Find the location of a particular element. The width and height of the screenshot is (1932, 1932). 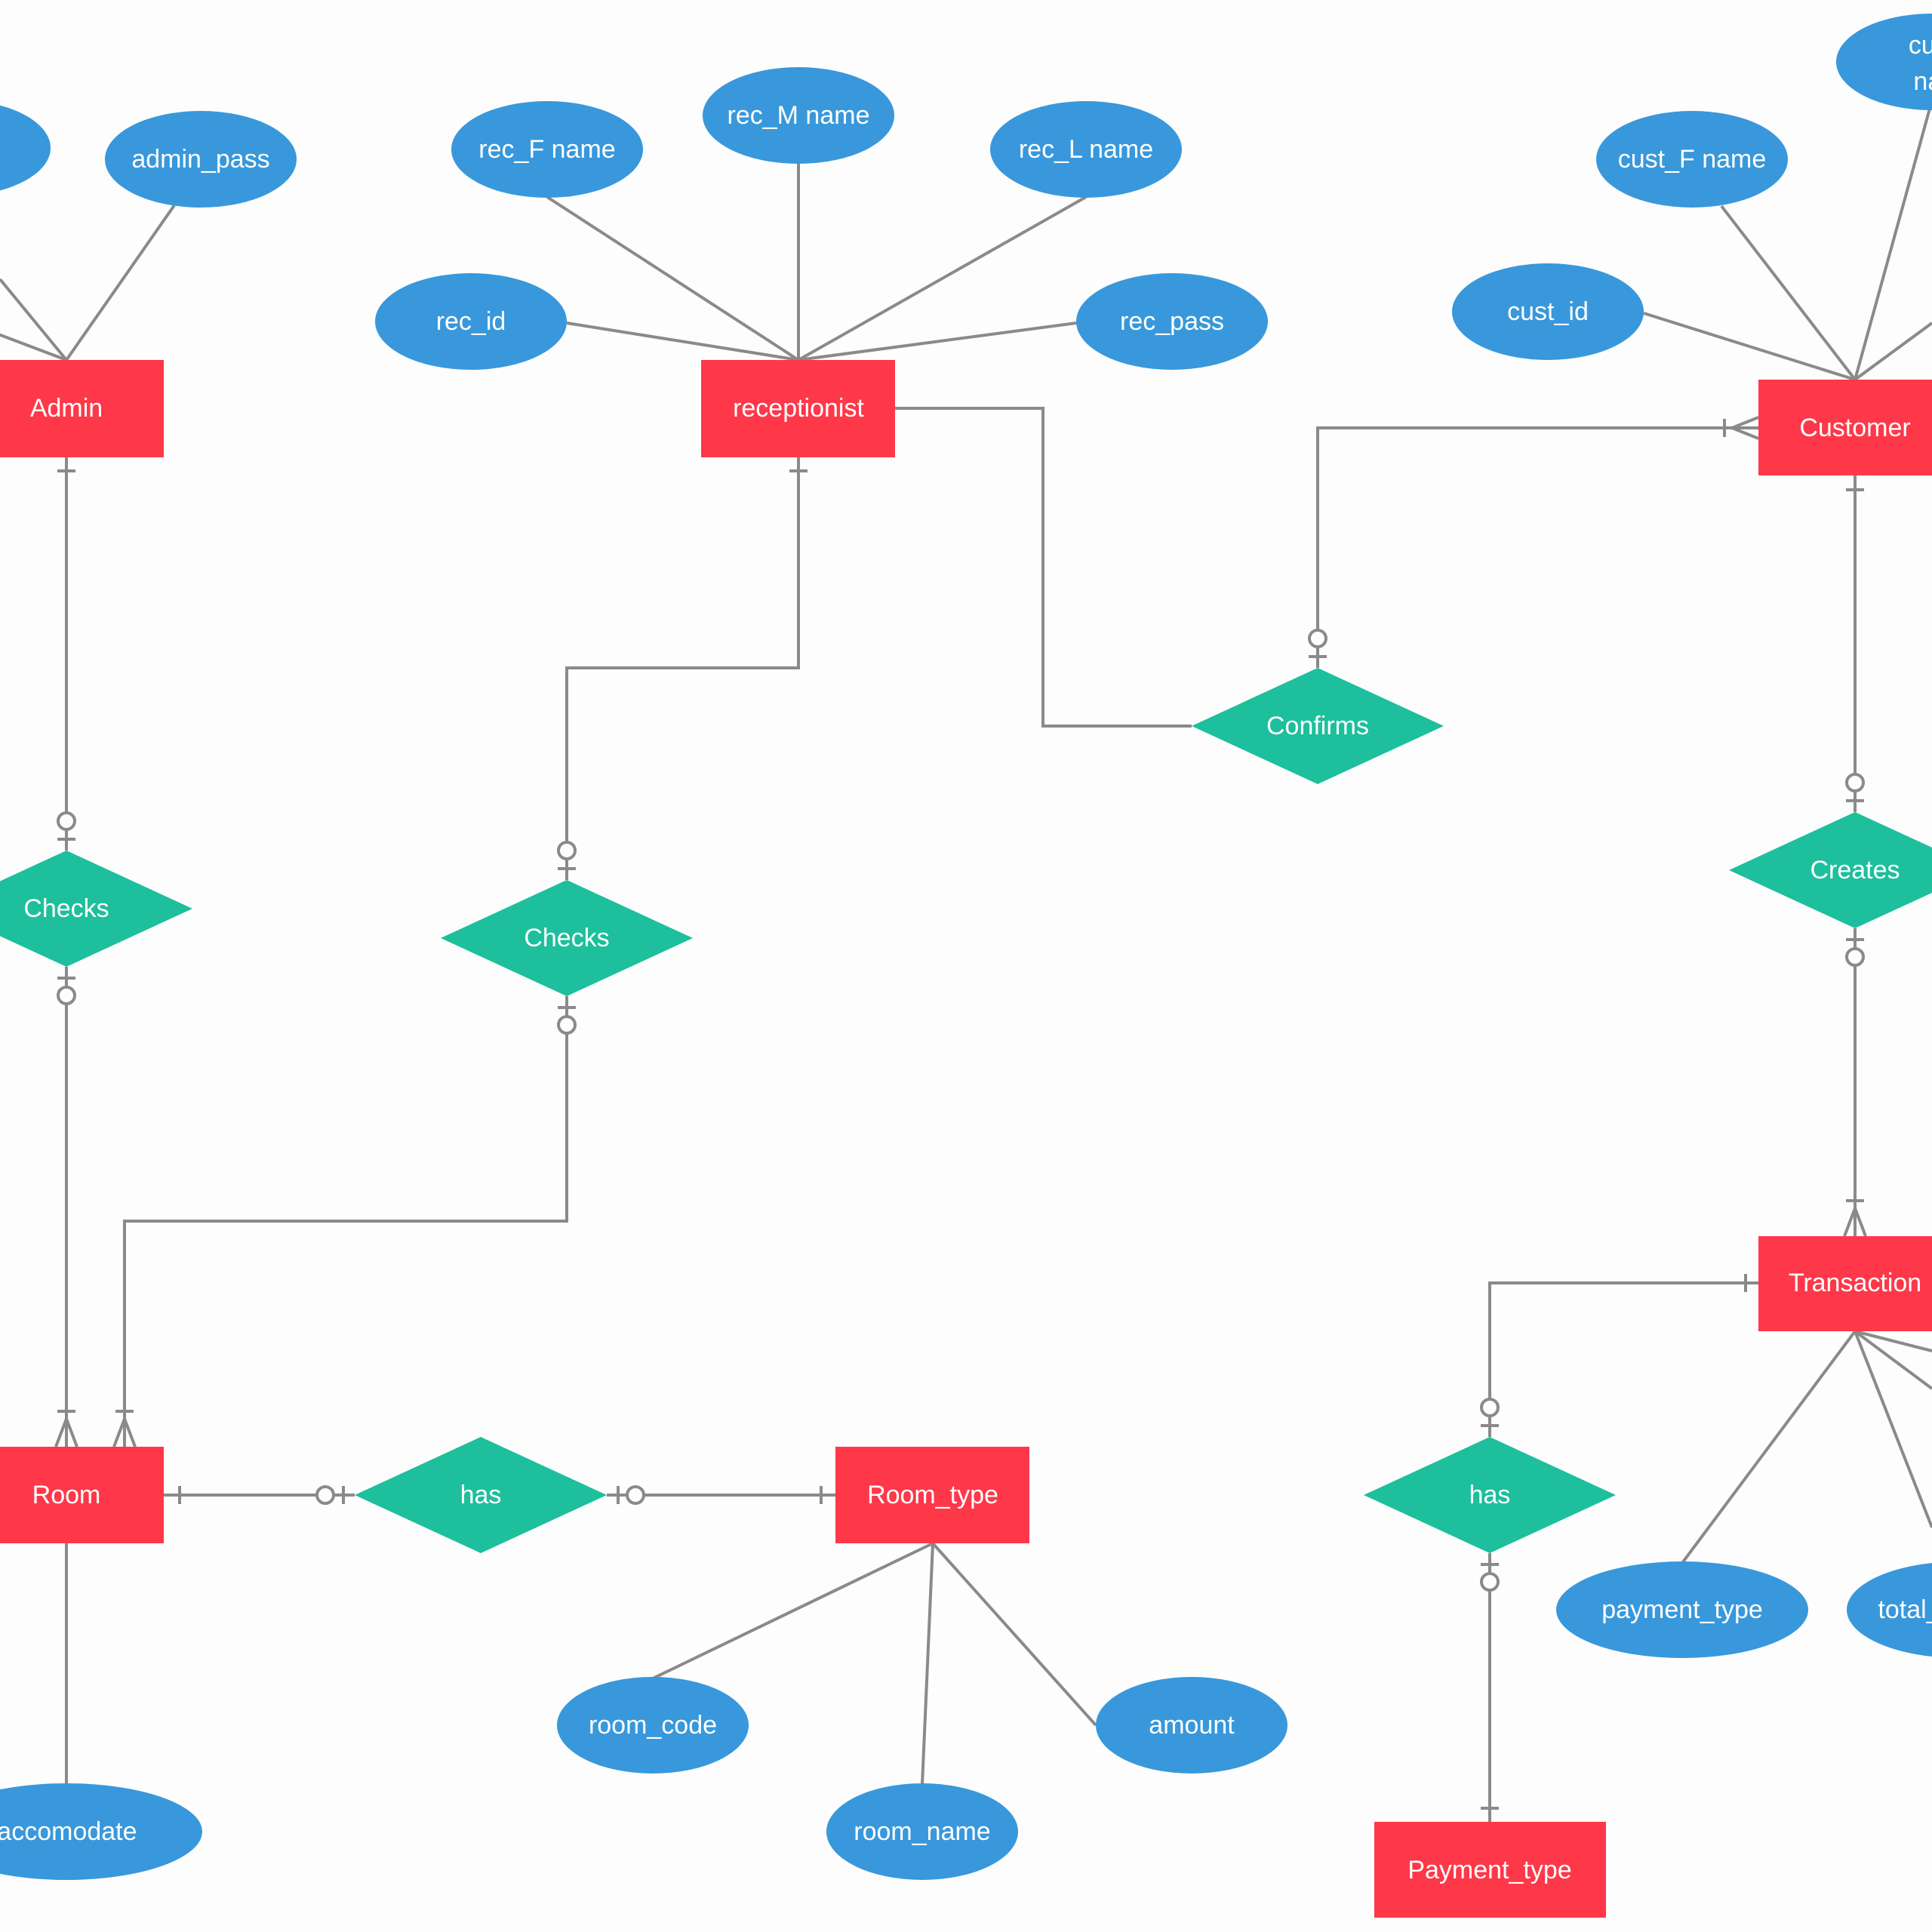

entity-label: Admin is located at coordinates (66, 408).